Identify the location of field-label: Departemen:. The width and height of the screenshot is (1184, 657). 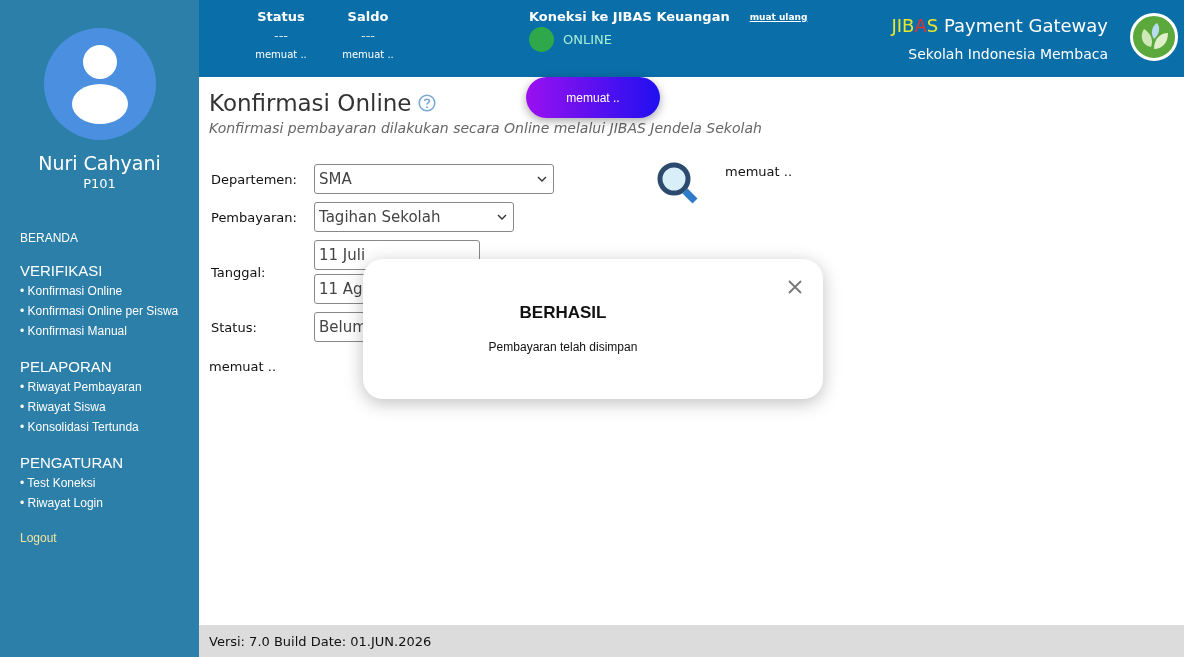
(254, 179).